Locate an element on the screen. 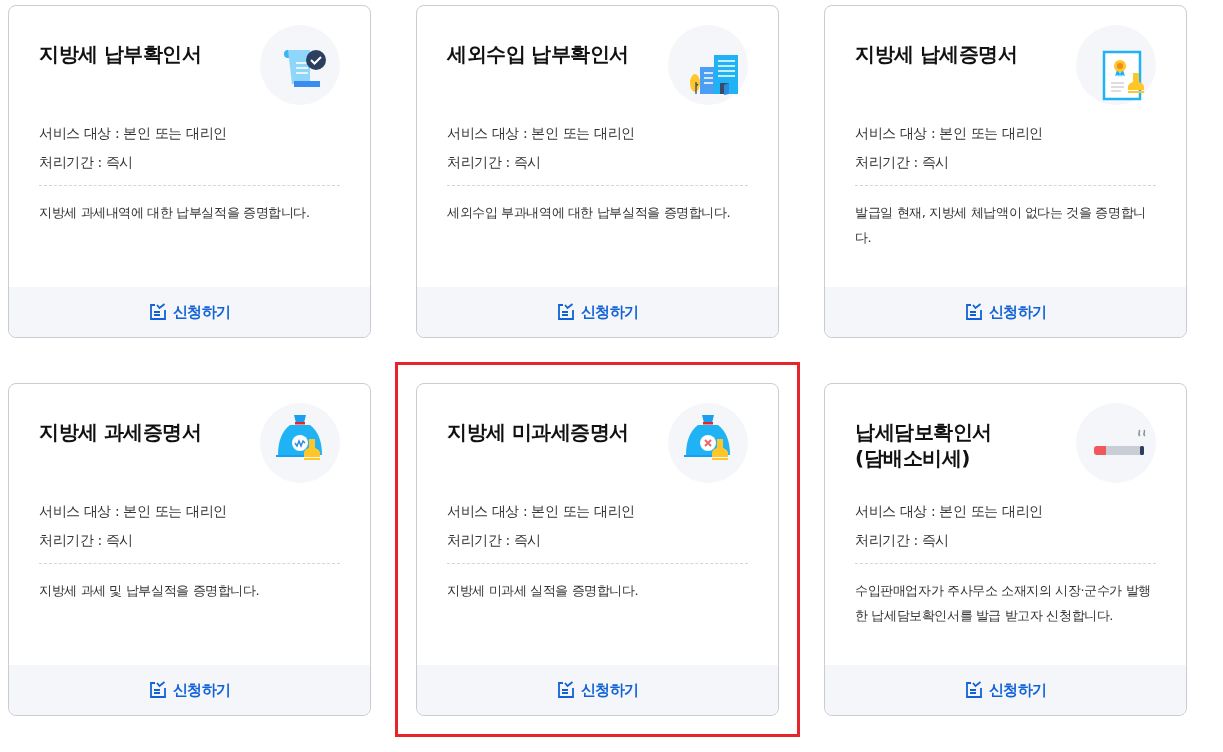 This screenshot has height=752, width=1223. card-description: 발급일 현재, 지방세 체납액이 없다는 것을 증명합니다. is located at coordinates (1001, 225).